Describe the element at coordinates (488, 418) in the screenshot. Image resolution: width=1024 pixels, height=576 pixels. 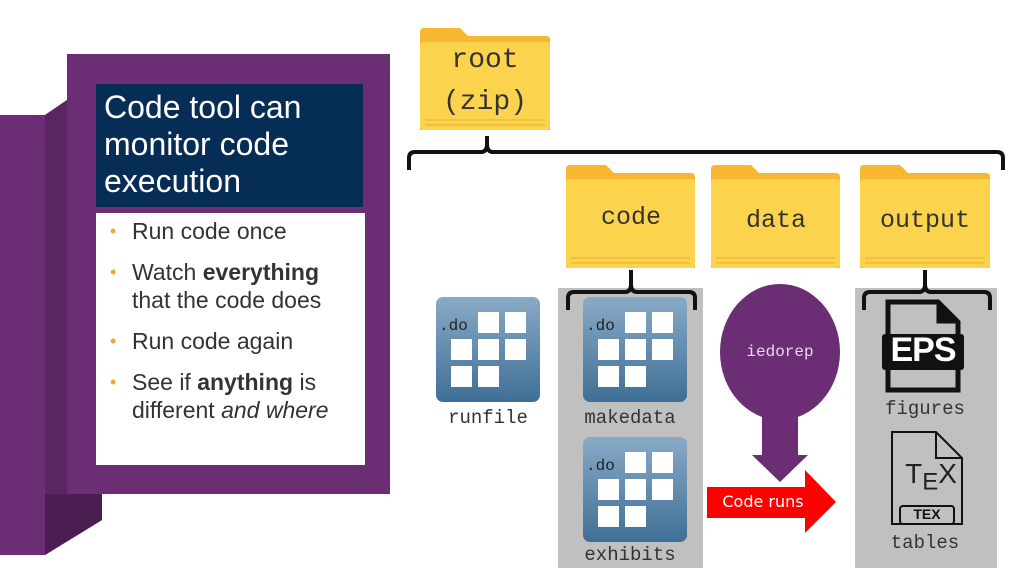
I see `runfile-label: runfile` at that location.